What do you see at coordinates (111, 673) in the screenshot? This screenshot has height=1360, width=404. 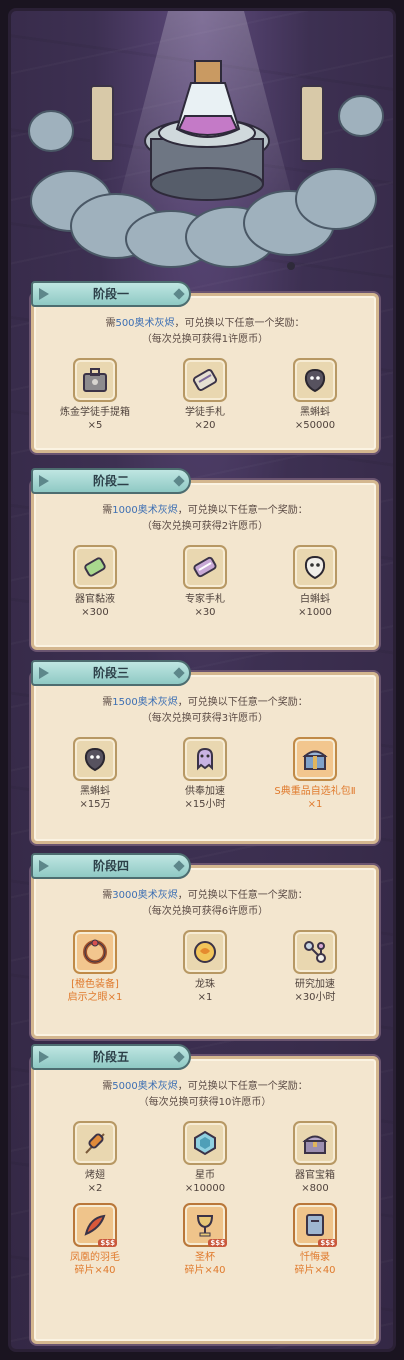 I see `stage-title: 阶段三` at bounding box center [111, 673].